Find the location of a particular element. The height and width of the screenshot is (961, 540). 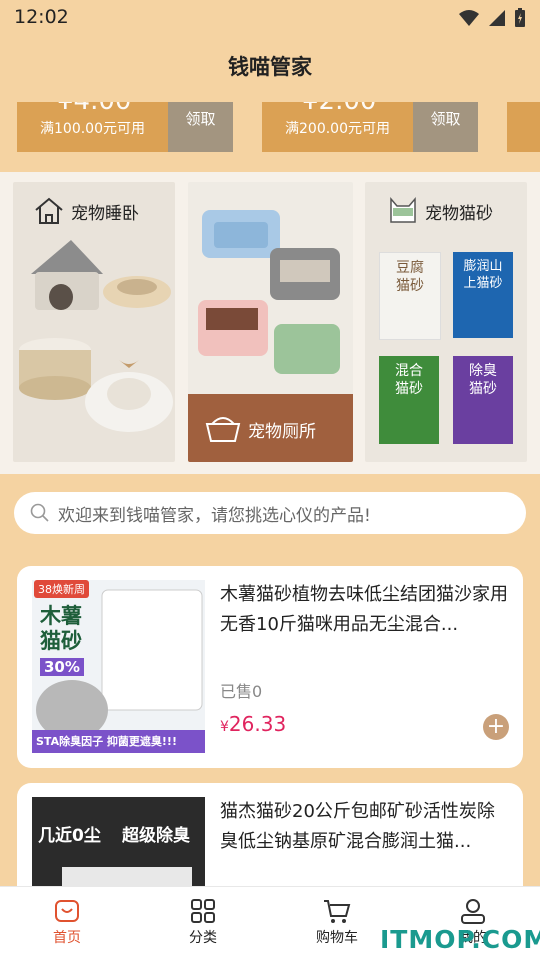

search-icon is located at coordinates (39, 512).